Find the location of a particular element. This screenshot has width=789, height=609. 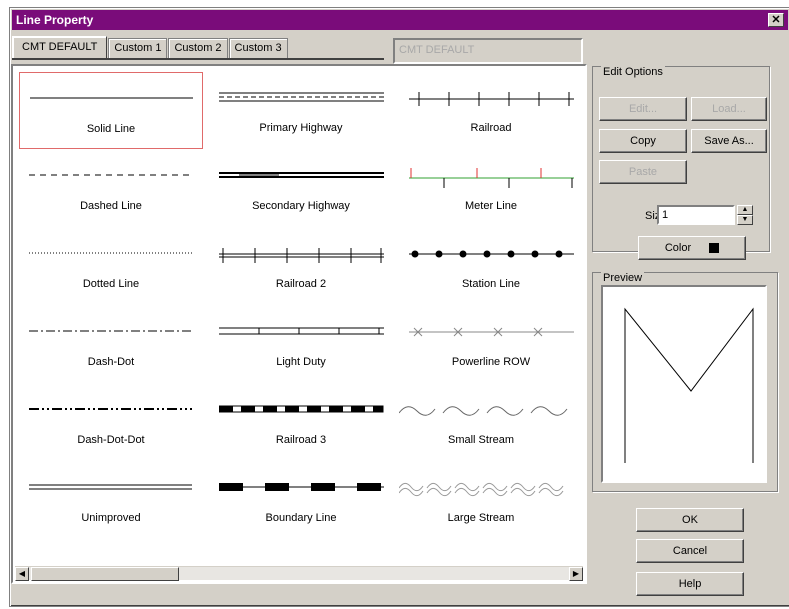

style-cell-unimproved: Unimproved is located at coordinates (111, 500).